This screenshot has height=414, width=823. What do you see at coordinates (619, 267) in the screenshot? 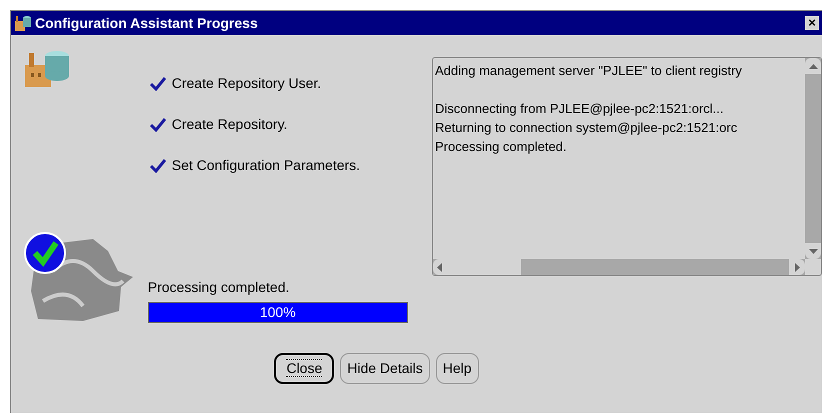
I see `horizontal-scrollbar` at bounding box center [619, 267].